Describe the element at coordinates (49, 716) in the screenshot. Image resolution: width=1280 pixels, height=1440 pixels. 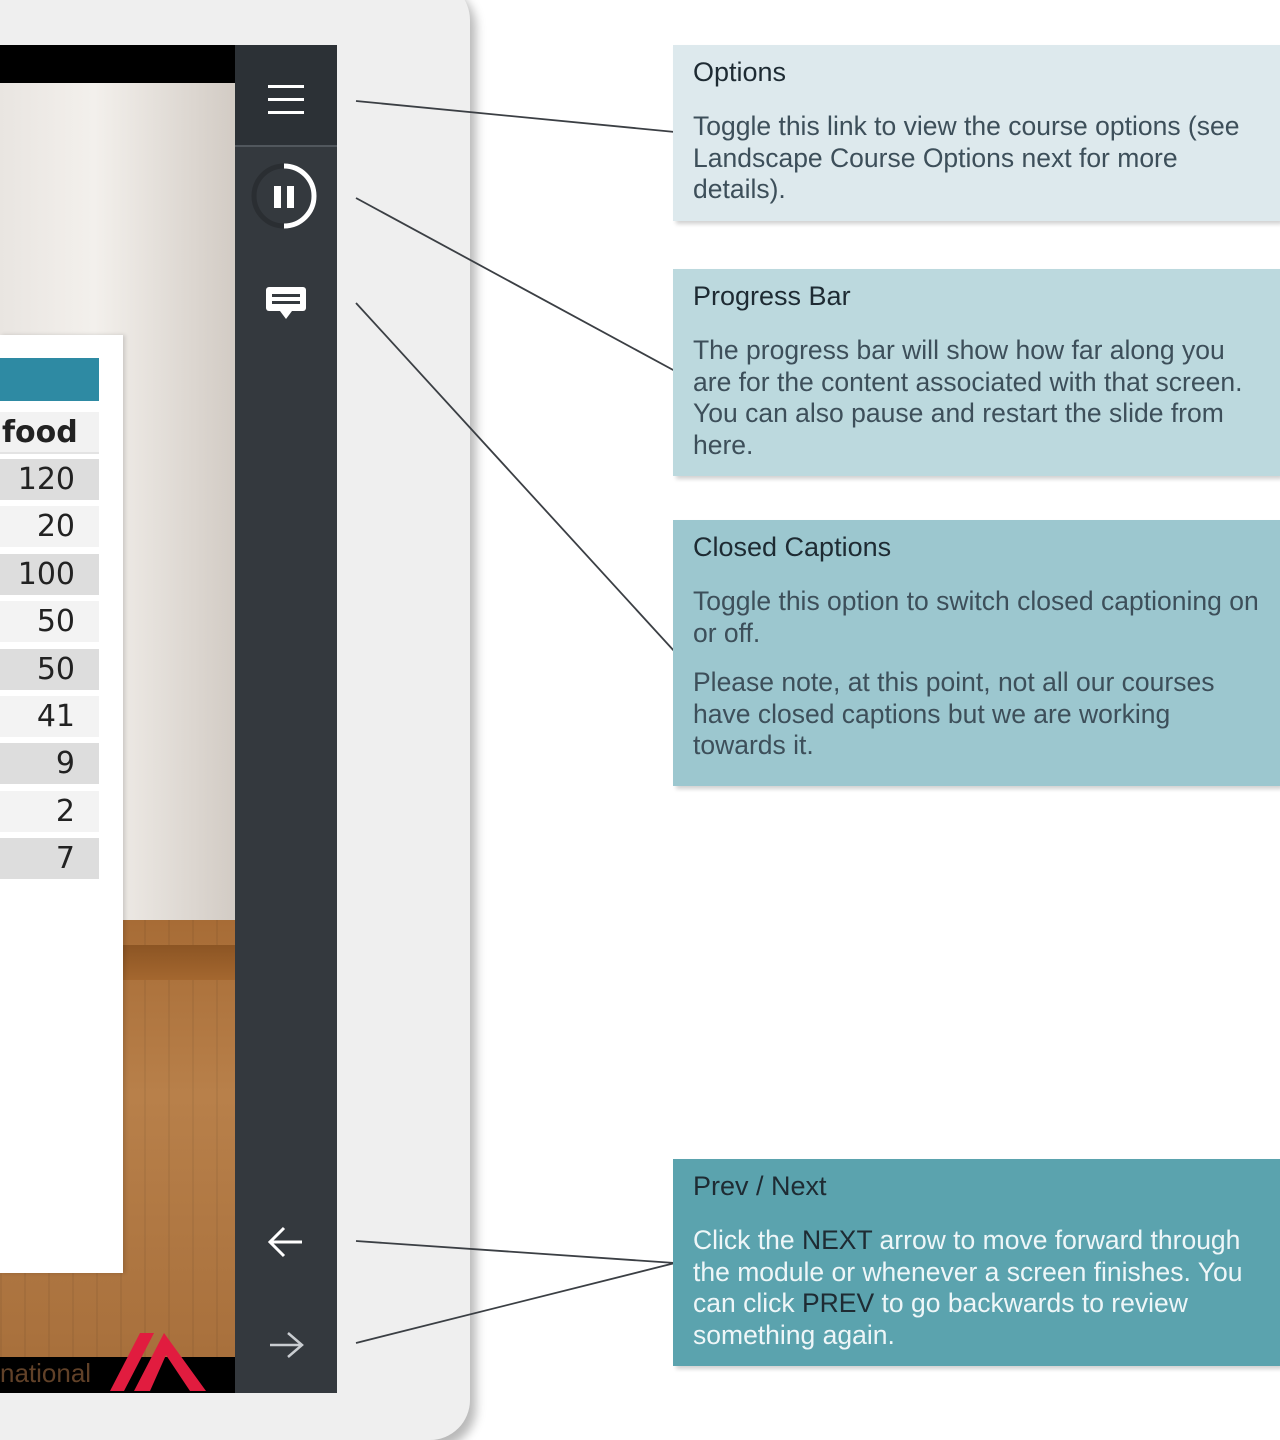
I see `table-row: 41` at that location.